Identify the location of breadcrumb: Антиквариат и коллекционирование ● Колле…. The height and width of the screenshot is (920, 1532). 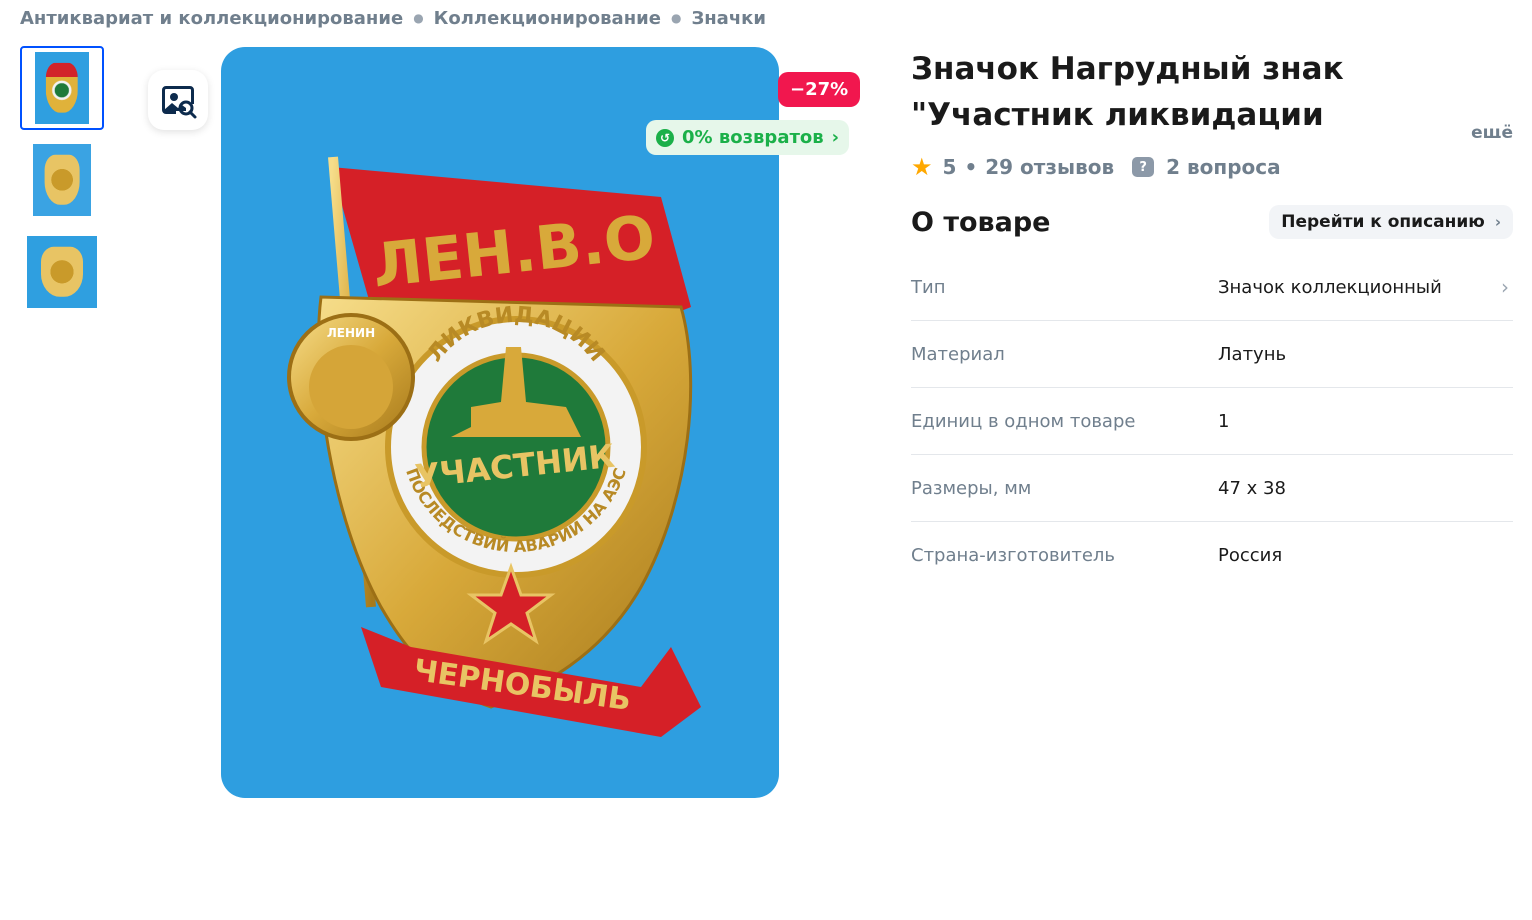
(393, 18).